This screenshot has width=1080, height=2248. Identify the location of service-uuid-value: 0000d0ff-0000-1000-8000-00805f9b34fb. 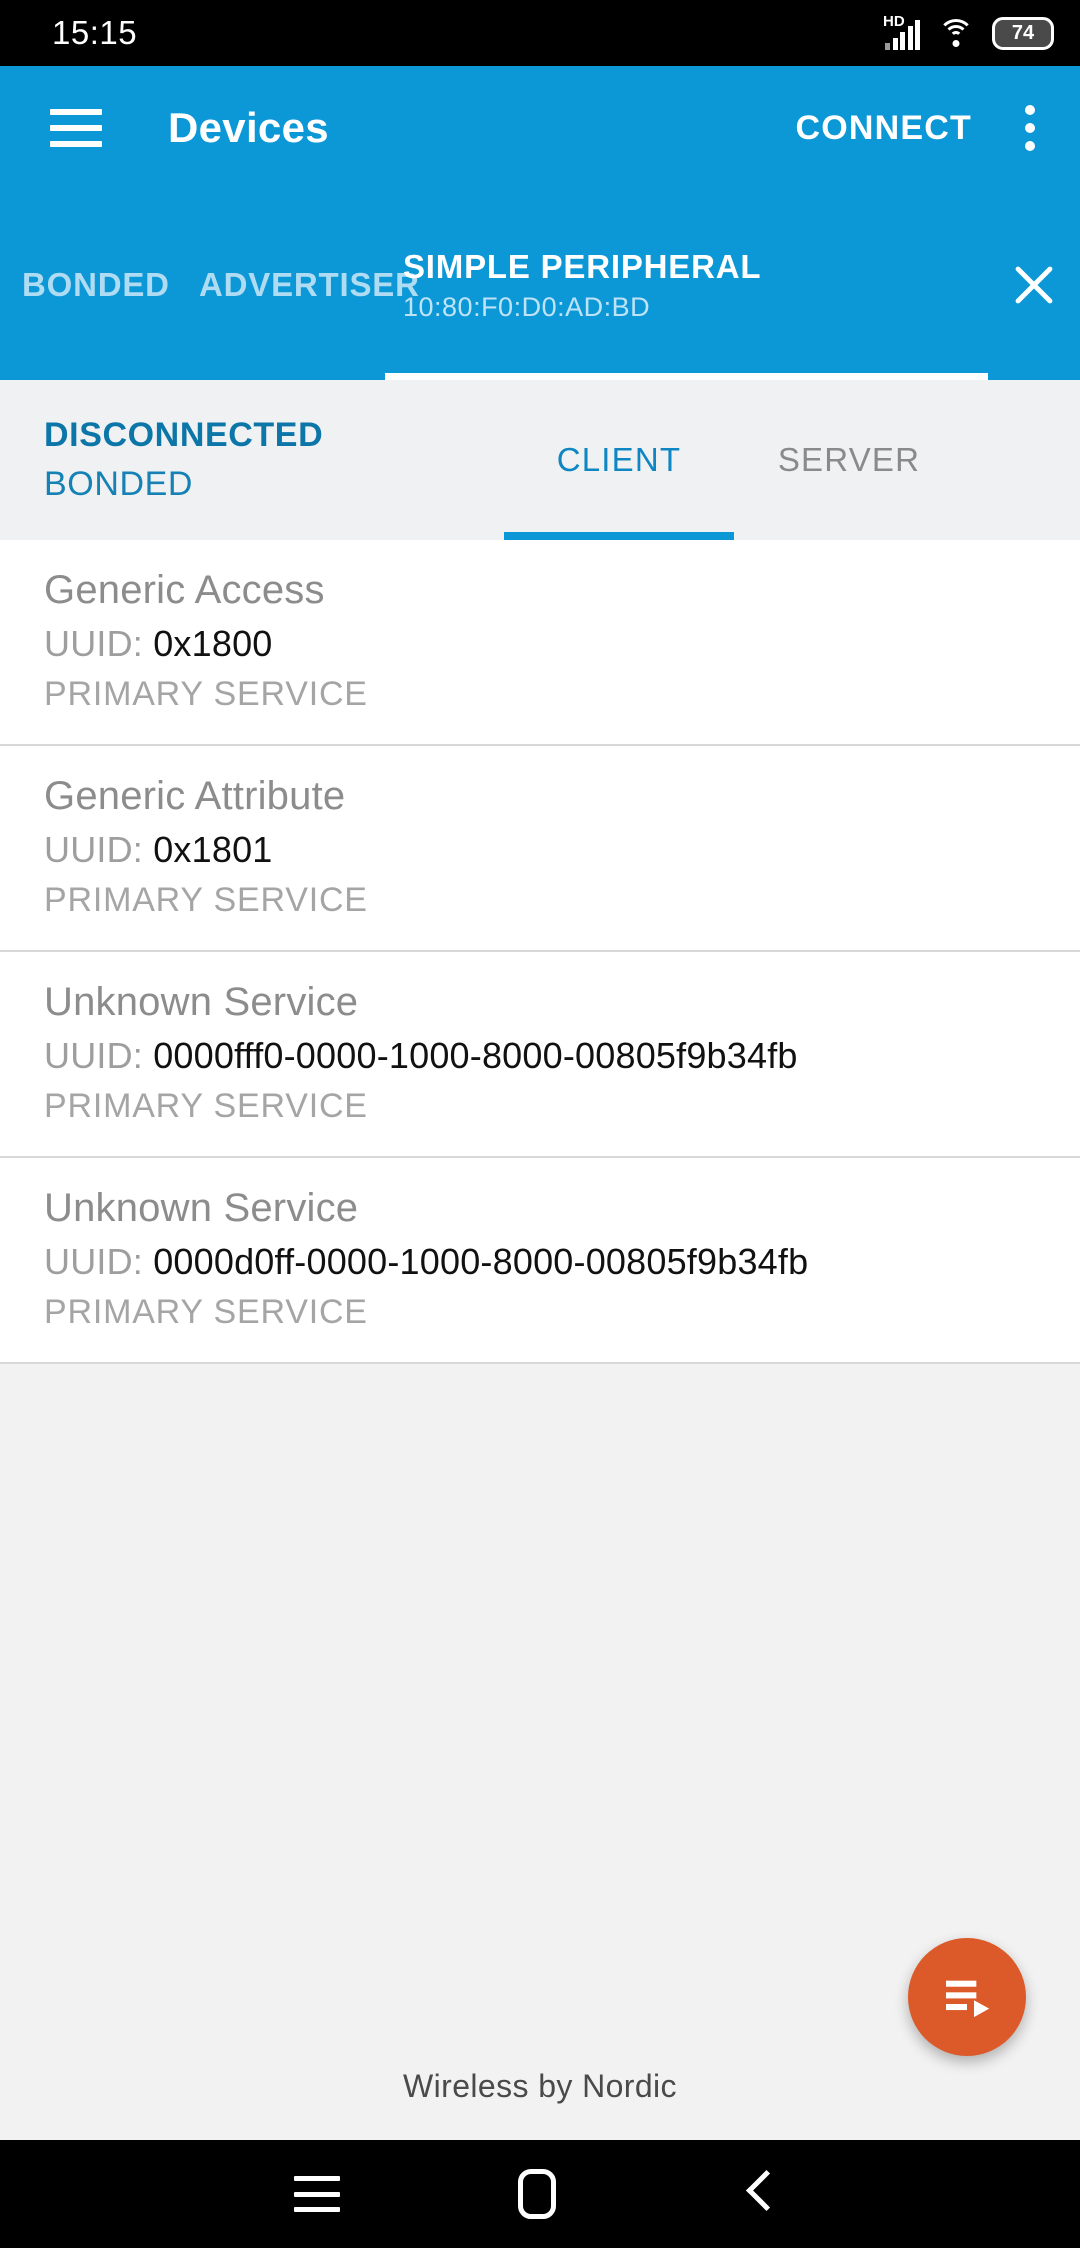
(481, 1261).